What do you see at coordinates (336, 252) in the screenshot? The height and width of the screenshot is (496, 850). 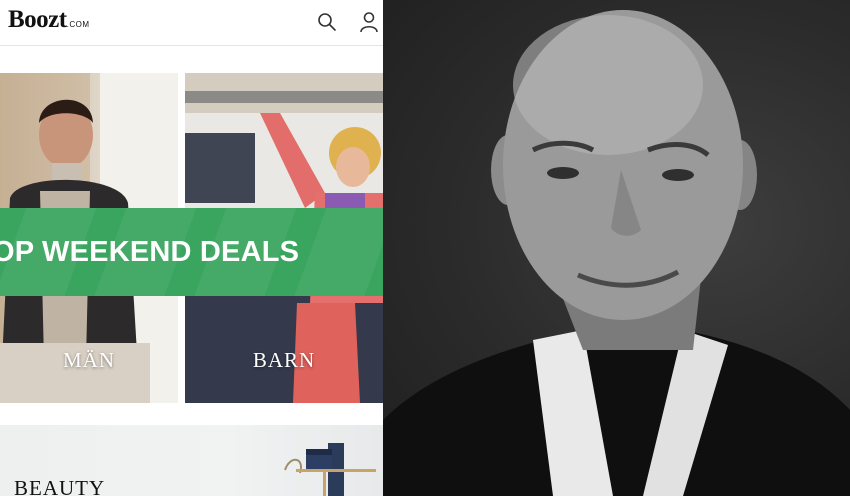 I see `banner-pattern` at bounding box center [336, 252].